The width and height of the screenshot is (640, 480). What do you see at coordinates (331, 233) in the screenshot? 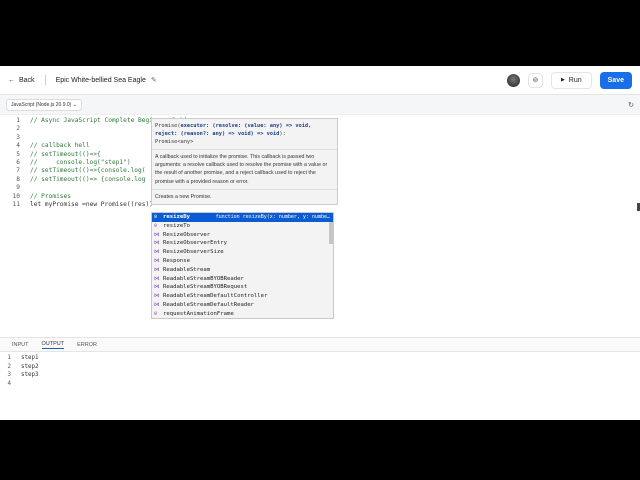
I see `scrollbar` at bounding box center [331, 233].